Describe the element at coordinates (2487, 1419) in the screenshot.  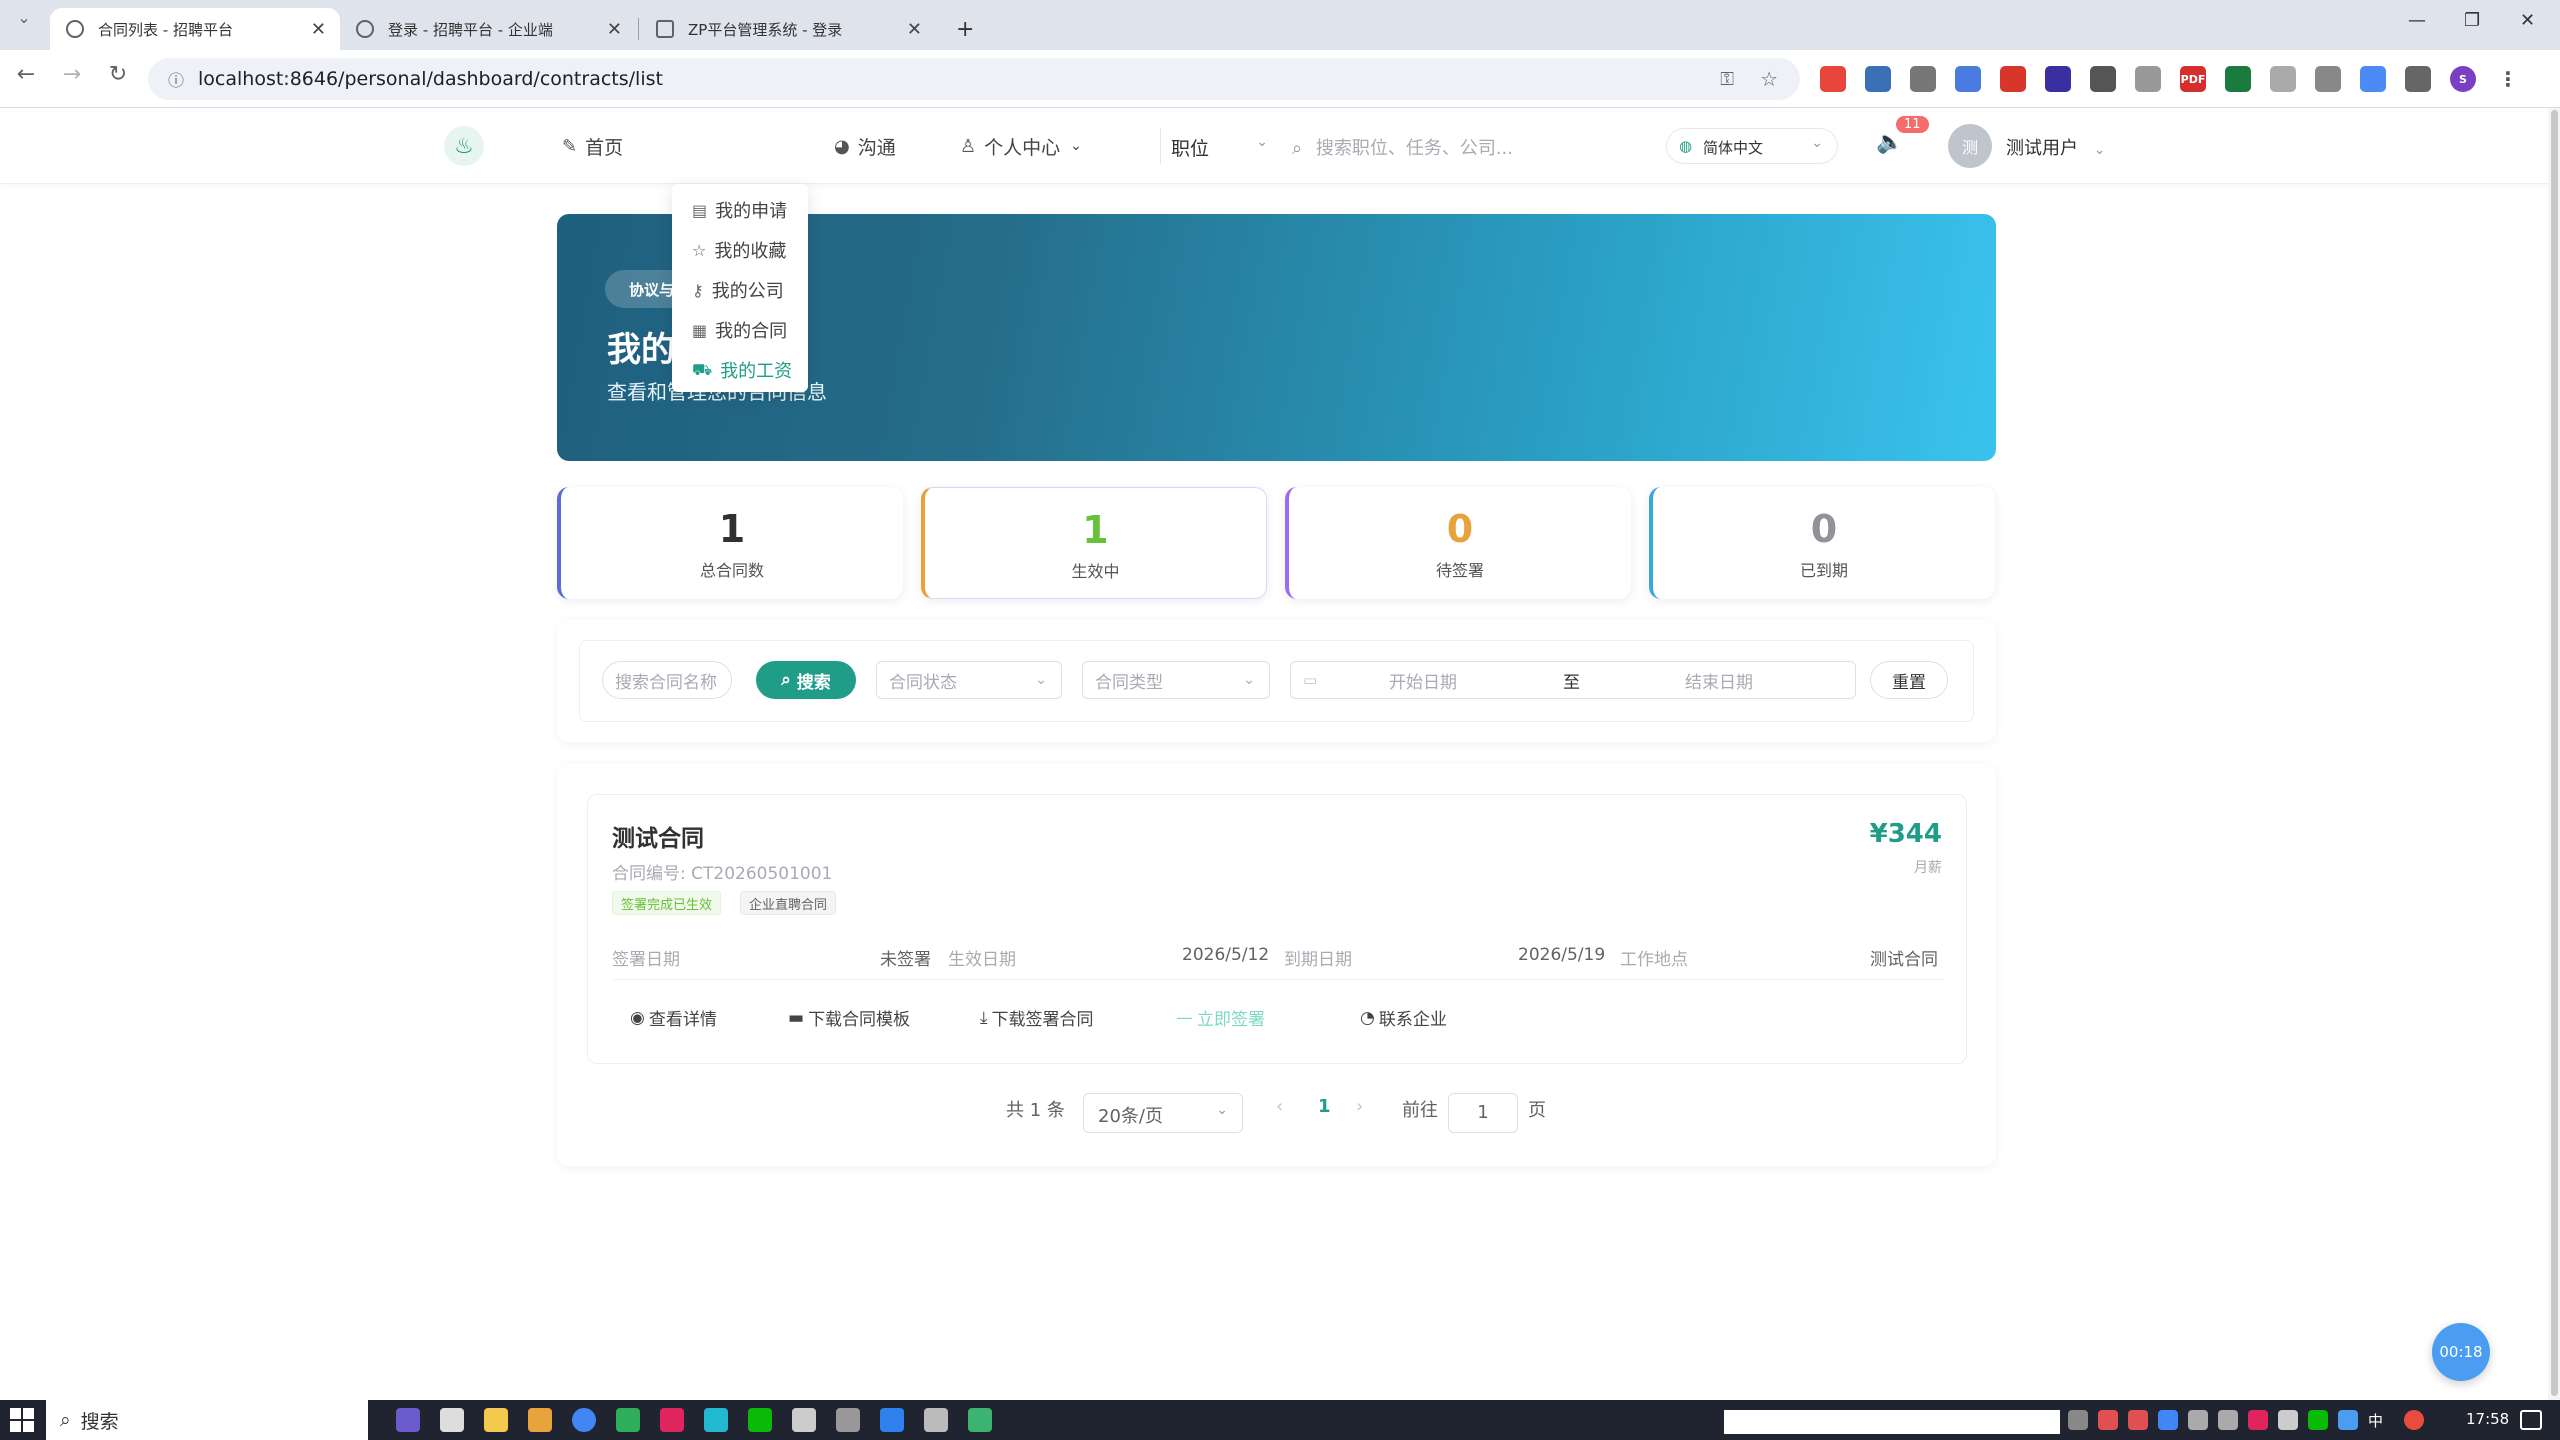
I see `clock: 17:58` at that location.